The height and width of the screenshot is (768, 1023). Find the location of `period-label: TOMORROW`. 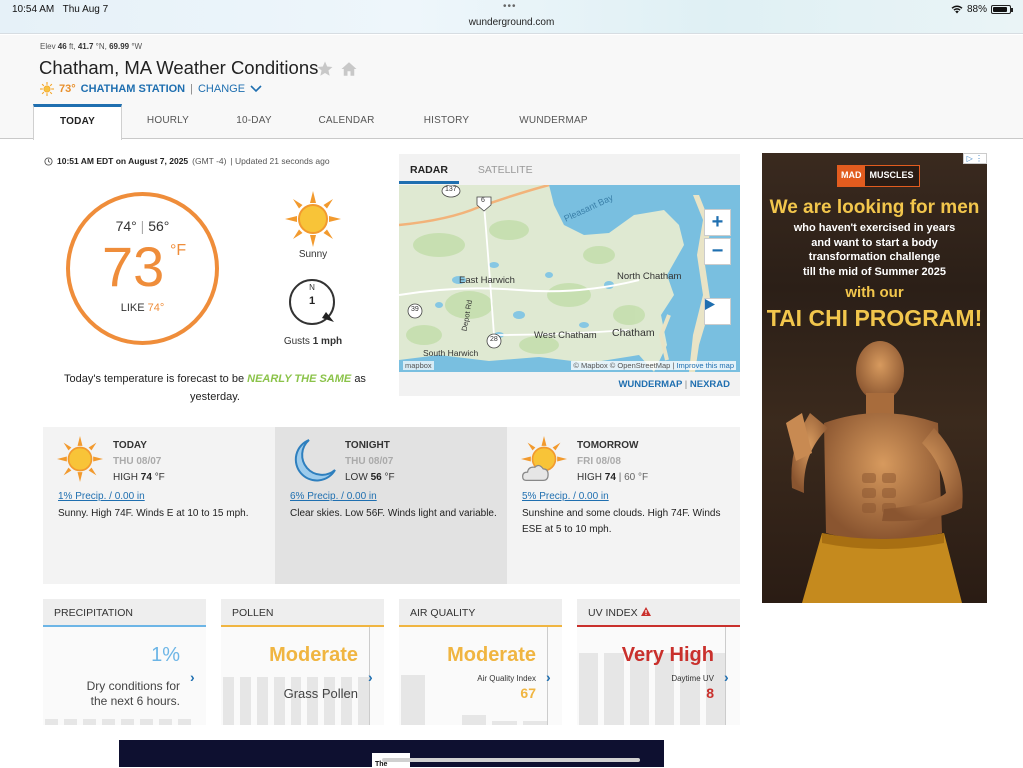

period-label: TOMORROW is located at coordinates (608, 445).